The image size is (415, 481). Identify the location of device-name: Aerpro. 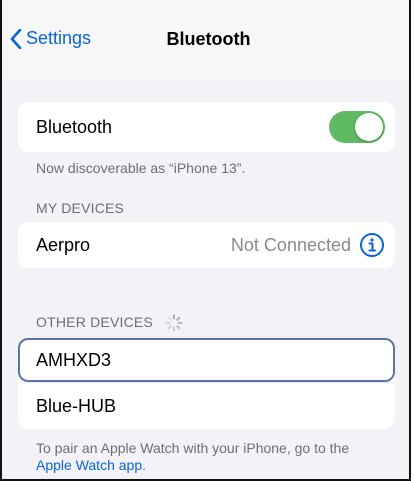
(63, 244).